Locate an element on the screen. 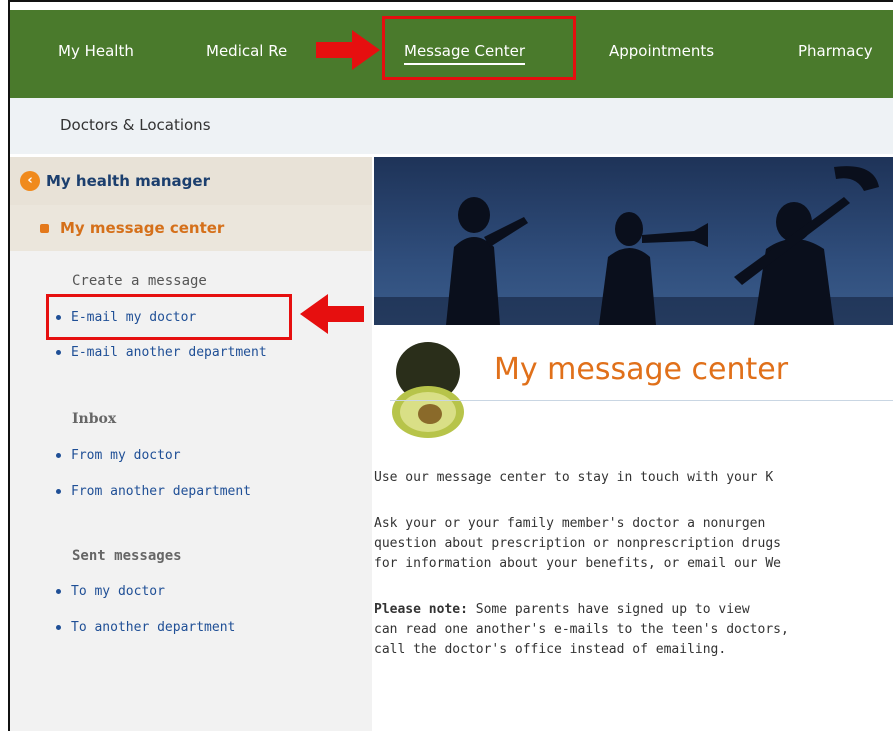  to-another-department-link: To another department is located at coordinates (145, 627).